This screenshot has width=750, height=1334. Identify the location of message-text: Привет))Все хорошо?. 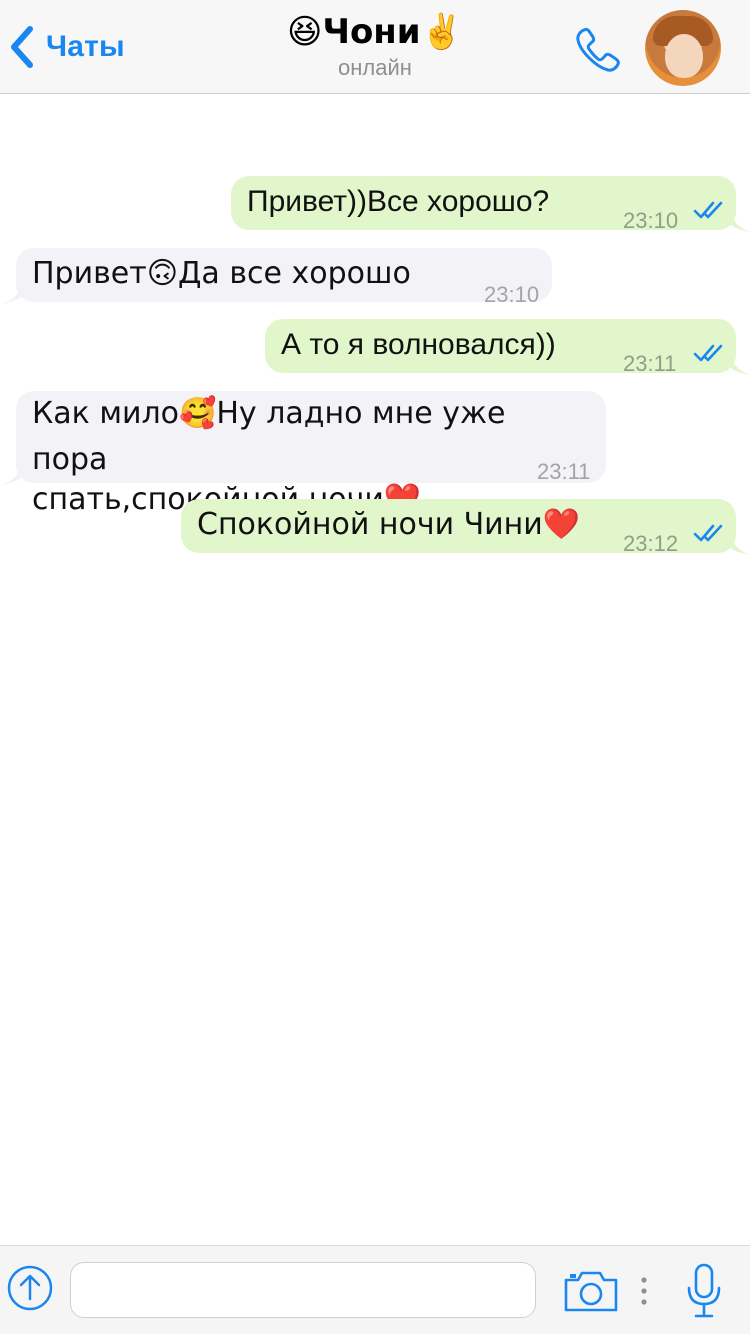
(398, 201).